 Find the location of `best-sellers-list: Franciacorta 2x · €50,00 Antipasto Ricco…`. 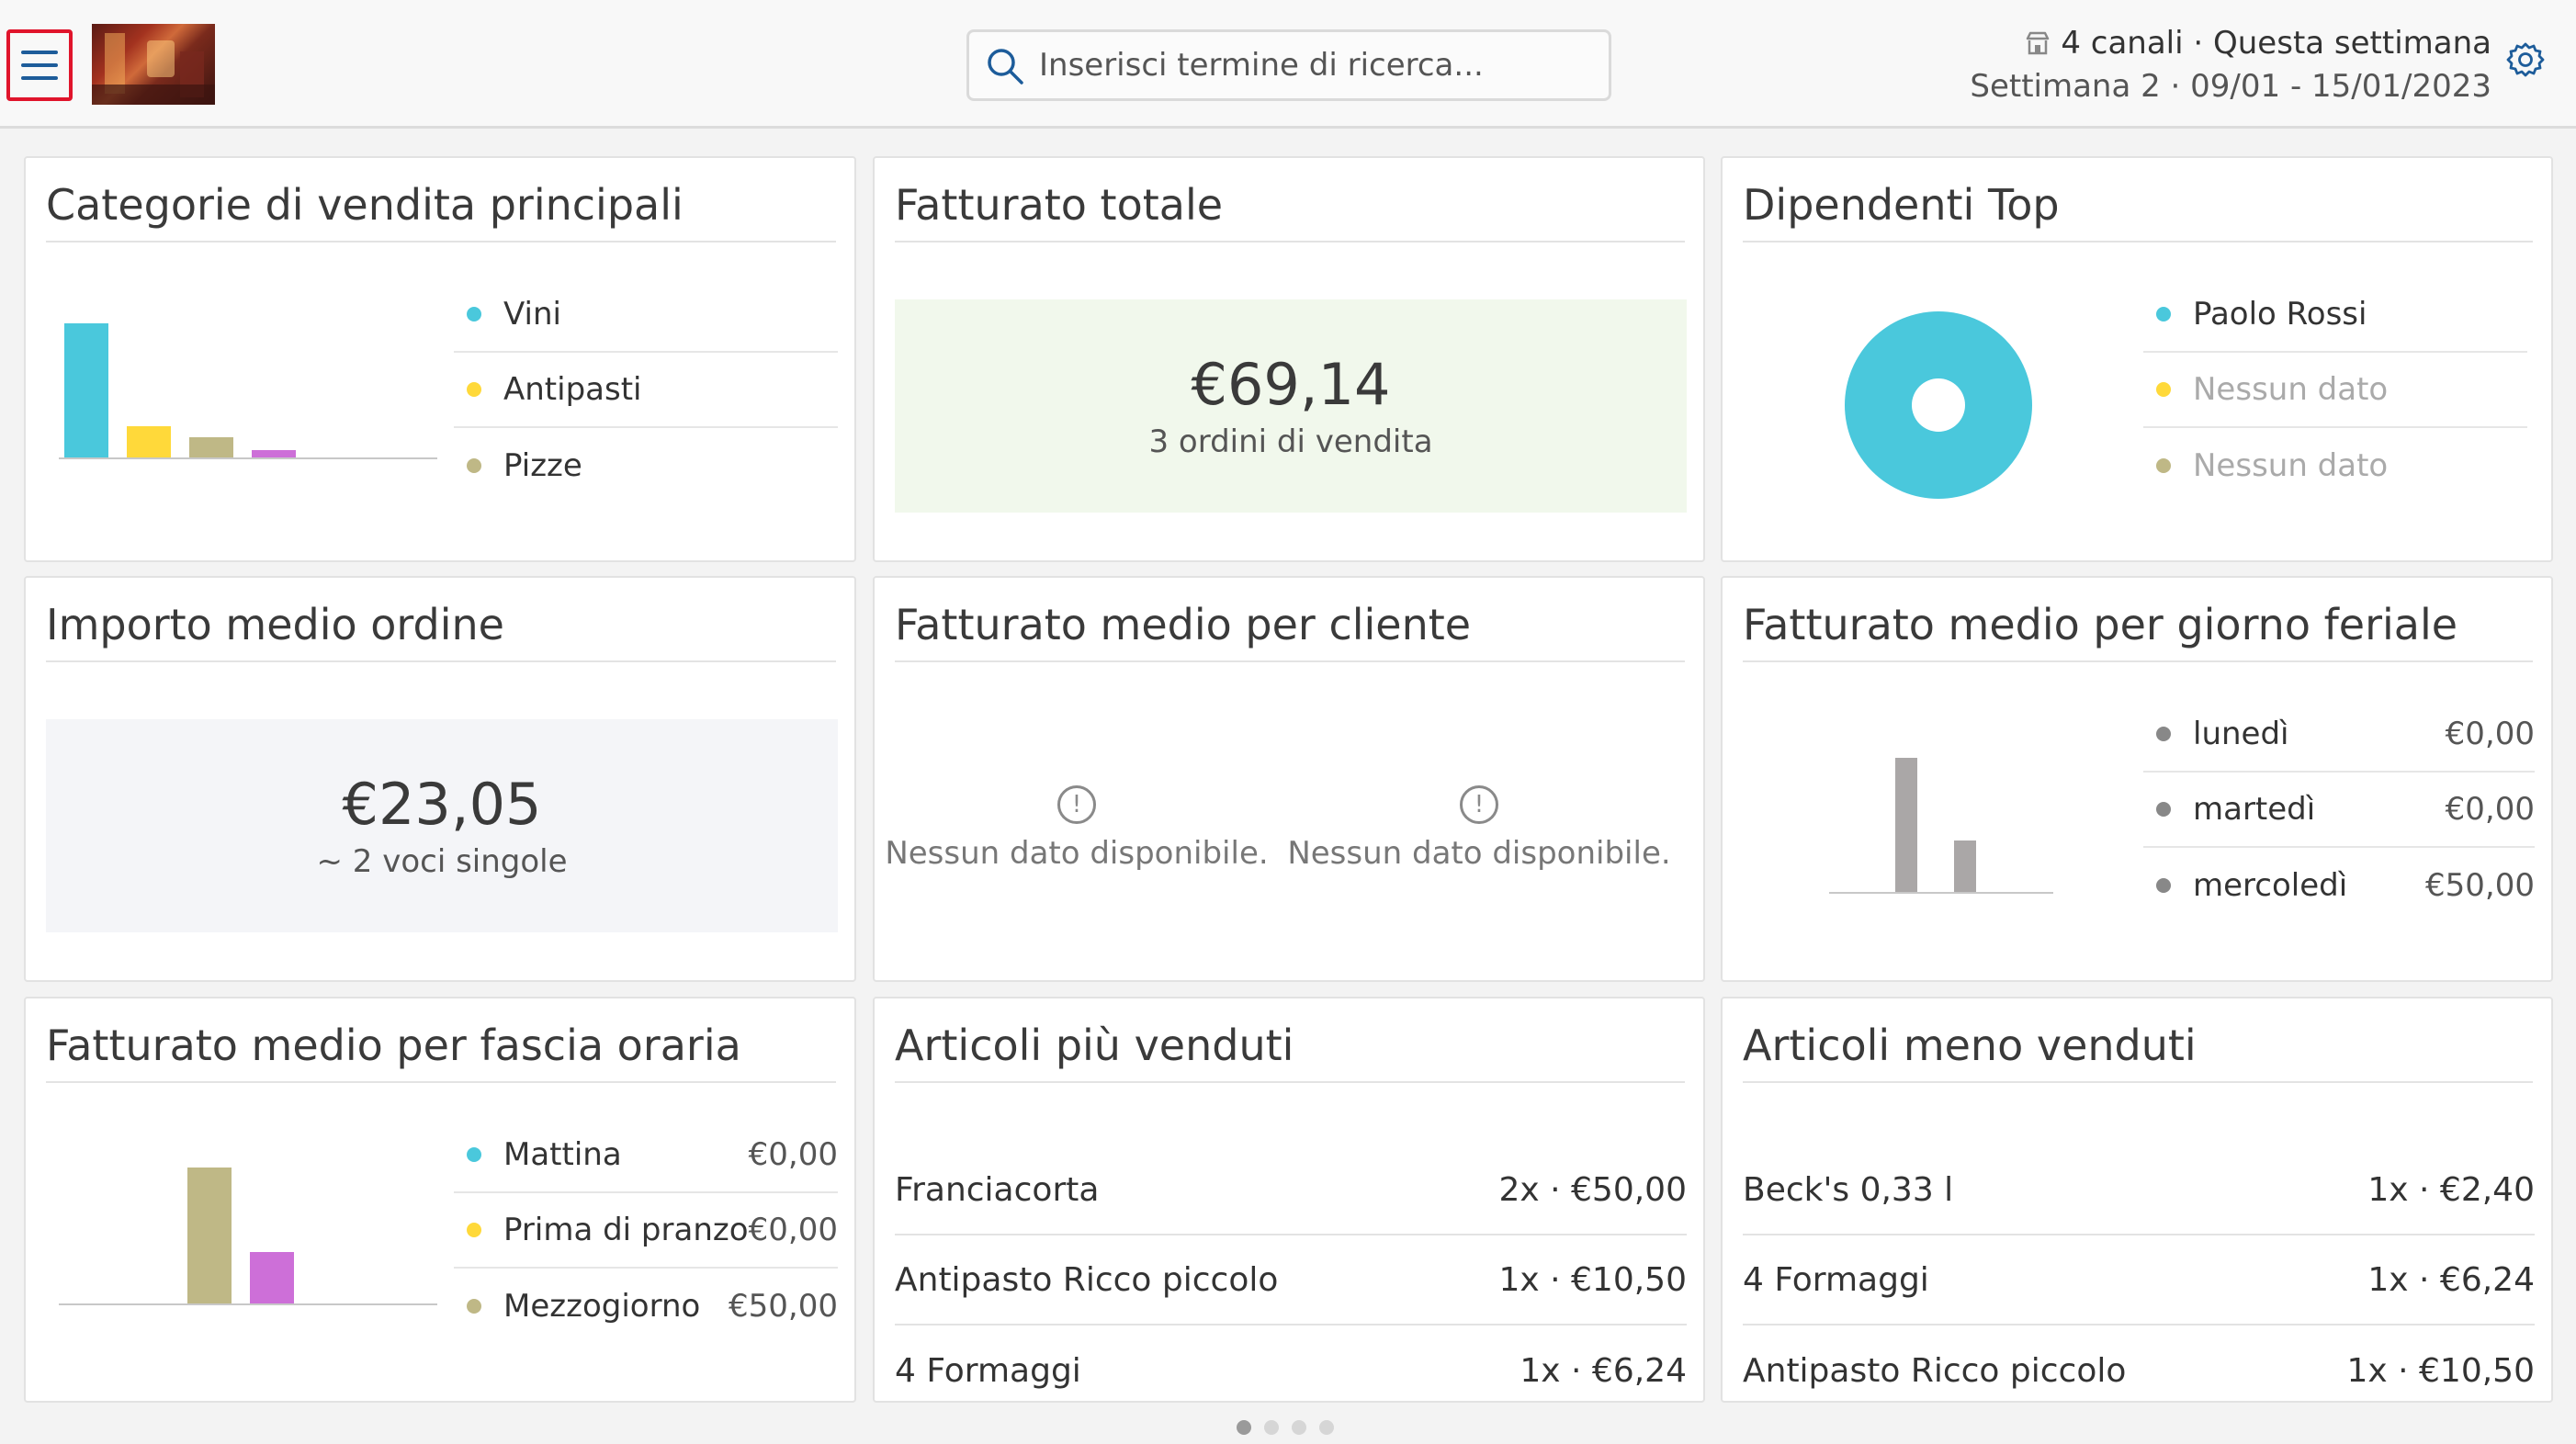

best-sellers-list: Franciacorta 2x · €50,00 Antipasto Ricco… is located at coordinates (1291, 1280).